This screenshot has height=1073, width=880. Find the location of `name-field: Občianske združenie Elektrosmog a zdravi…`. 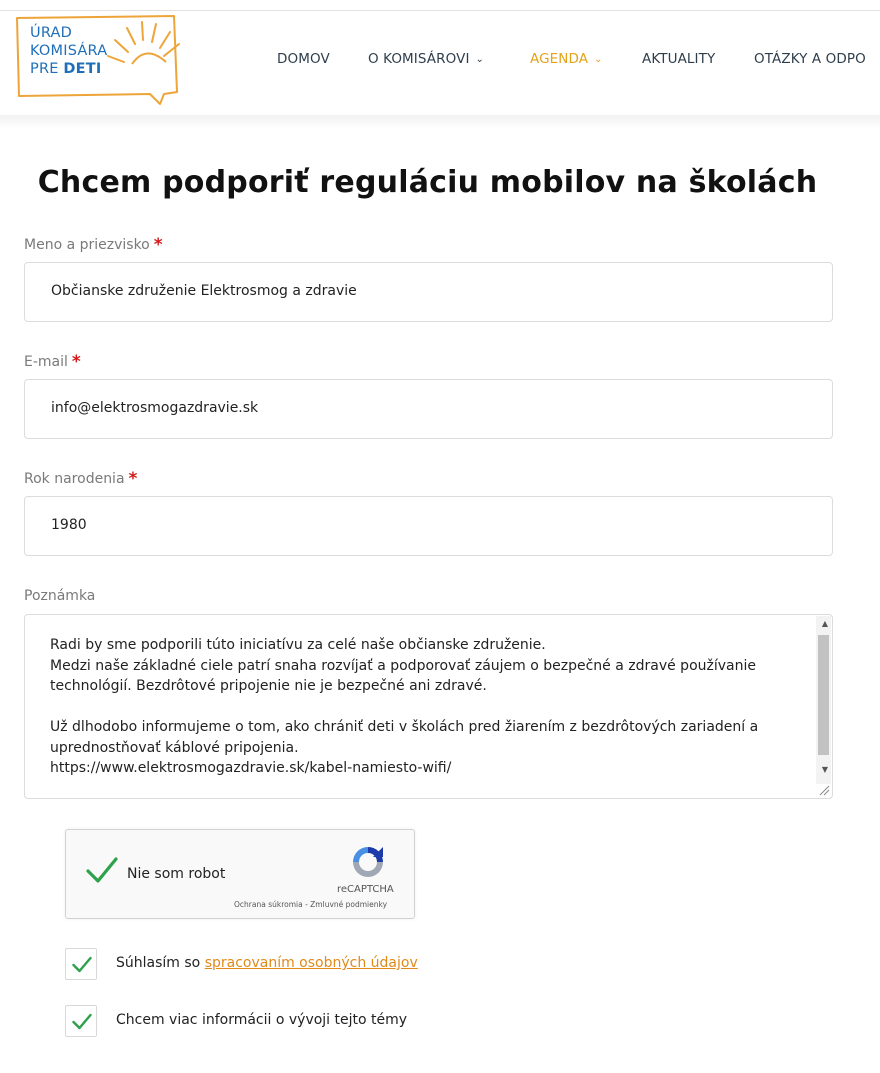

name-field: Občianske združenie Elektrosmog a zdravi… is located at coordinates (428, 292).